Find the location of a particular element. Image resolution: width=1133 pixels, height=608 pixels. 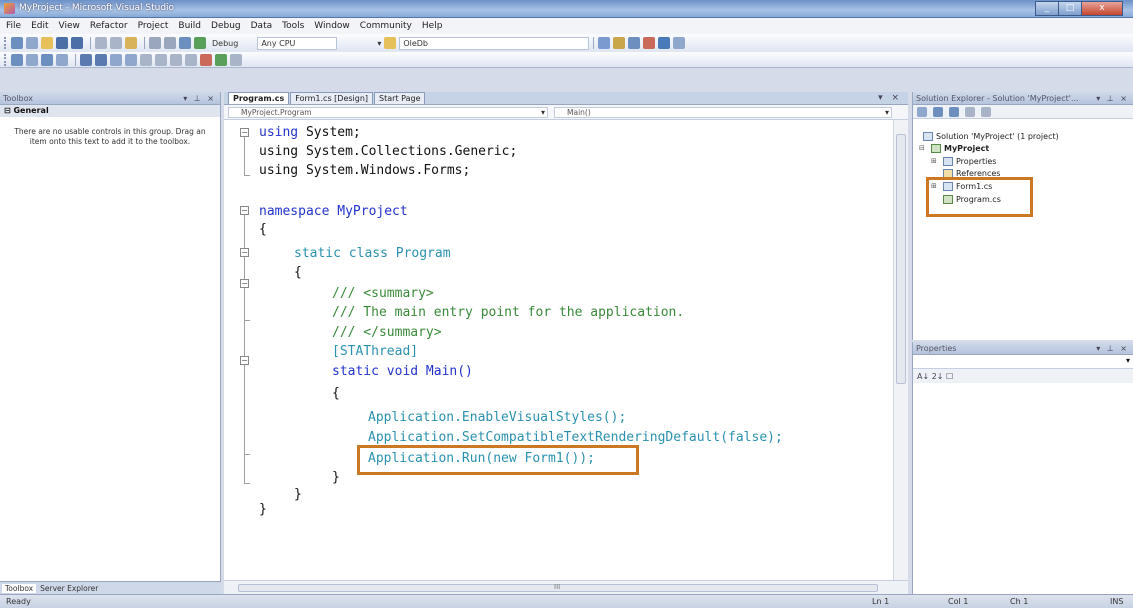

text-editor-toolbar is located at coordinates (566, 60).